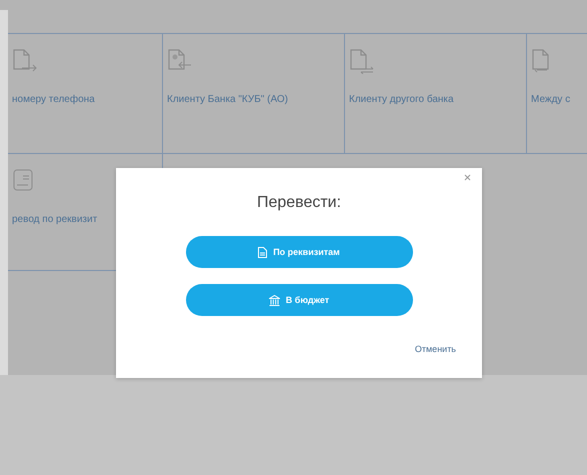 Image resolution: width=587 pixels, height=475 pixels. Describe the element at coordinates (299, 252) in the screenshot. I see `option-button: По реквизитам` at that location.